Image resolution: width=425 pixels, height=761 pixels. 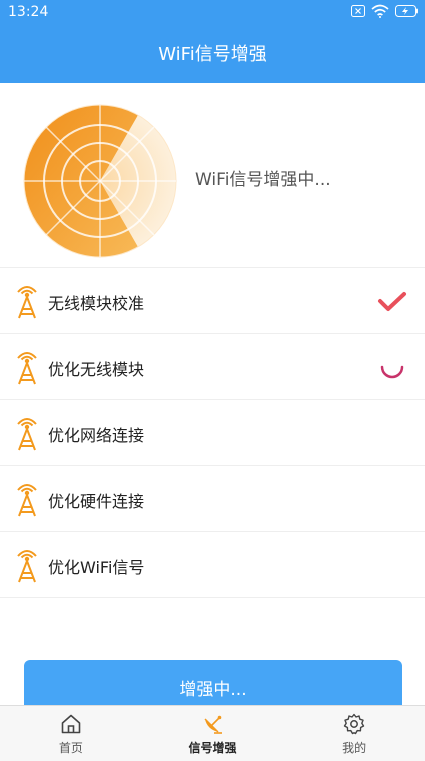 I want to click on task-label: 优化网络连接, so click(x=96, y=435).